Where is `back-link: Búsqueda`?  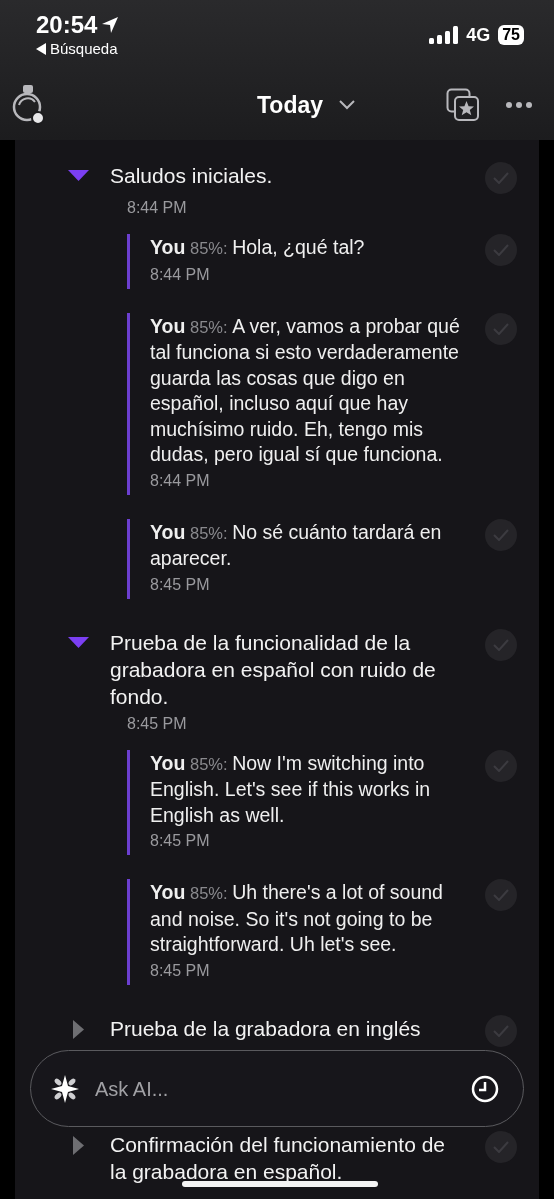
back-link: Búsqueda is located at coordinates (84, 49).